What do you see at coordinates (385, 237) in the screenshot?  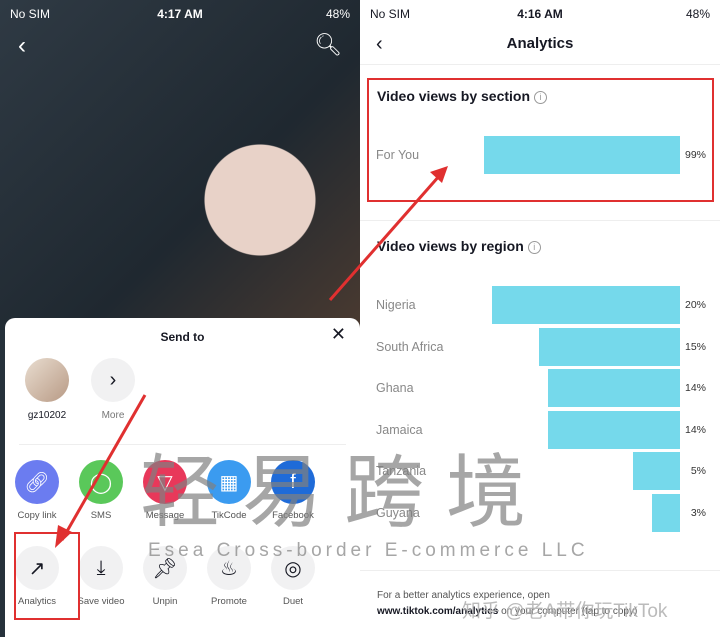 I see `arrow-to-section` at bounding box center [385, 237].